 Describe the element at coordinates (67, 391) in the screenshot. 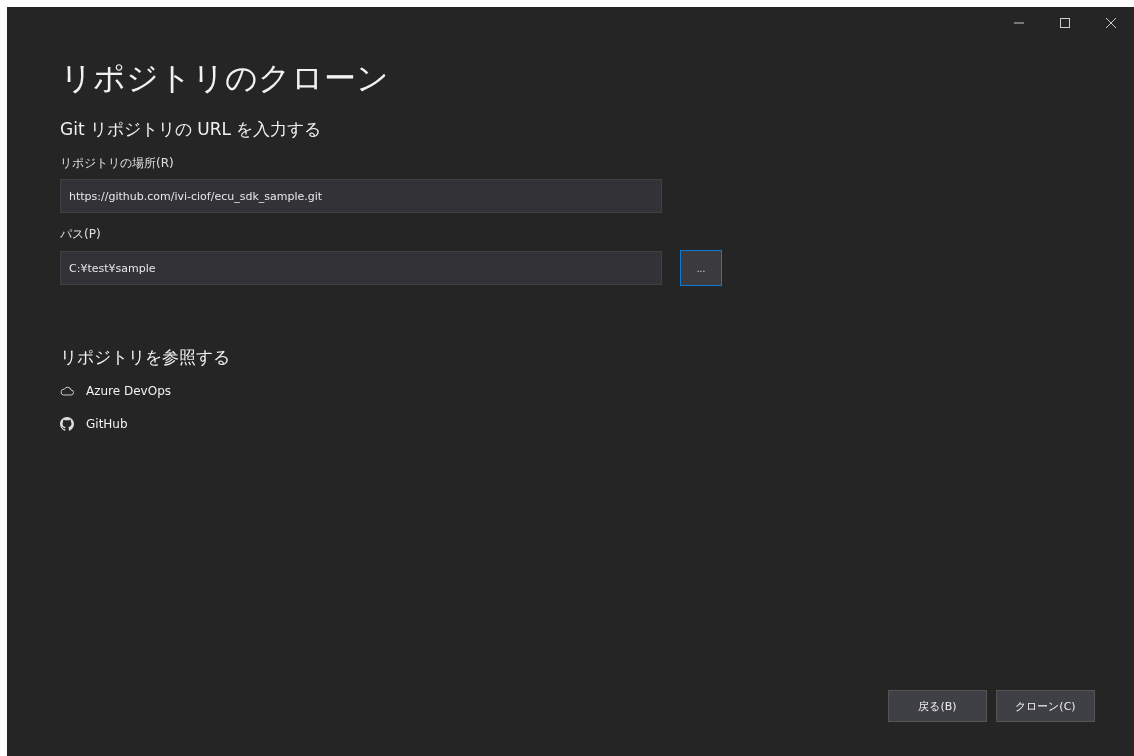

I see `cloud-icon` at that location.